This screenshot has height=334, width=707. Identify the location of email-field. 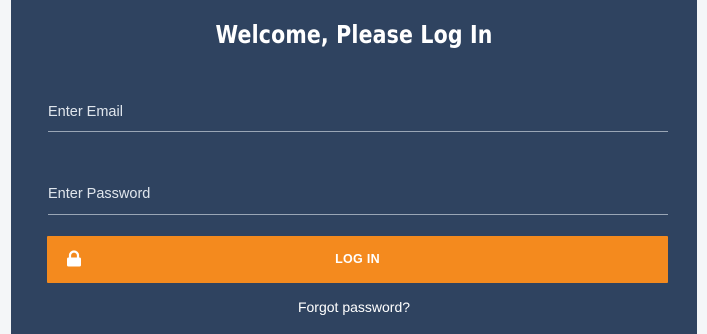
(358, 112).